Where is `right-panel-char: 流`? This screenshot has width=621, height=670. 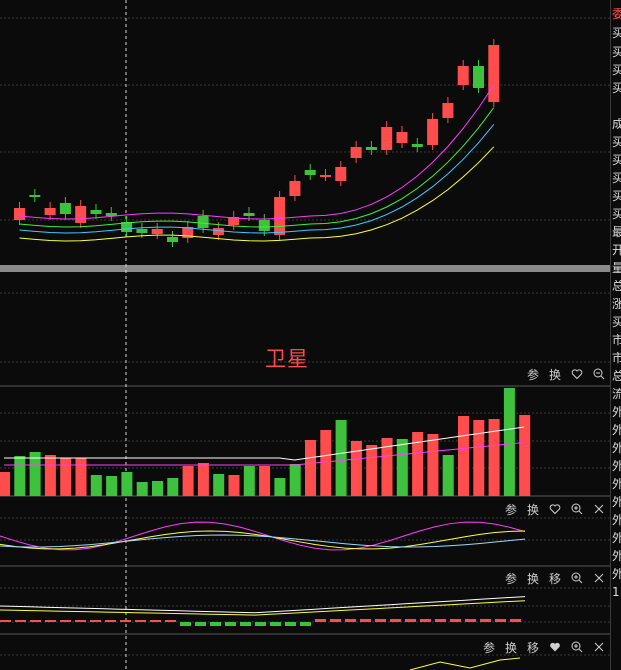 right-panel-char: 流 is located at coordinates (616, 394).